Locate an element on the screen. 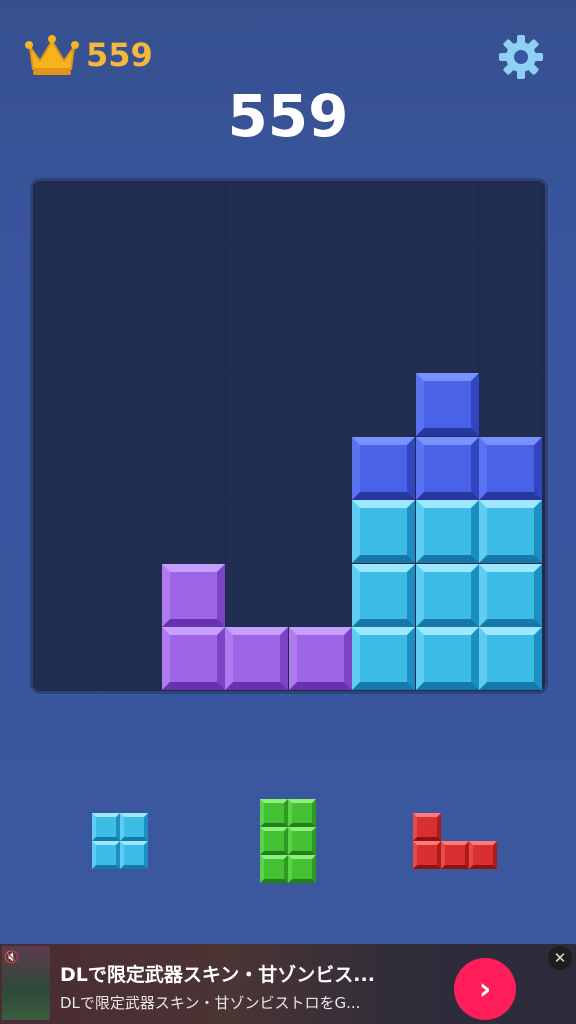 Image resolution: width=576 pixels, height=1024 pixels. current-score: 559 is located at coordinates (288, 116).